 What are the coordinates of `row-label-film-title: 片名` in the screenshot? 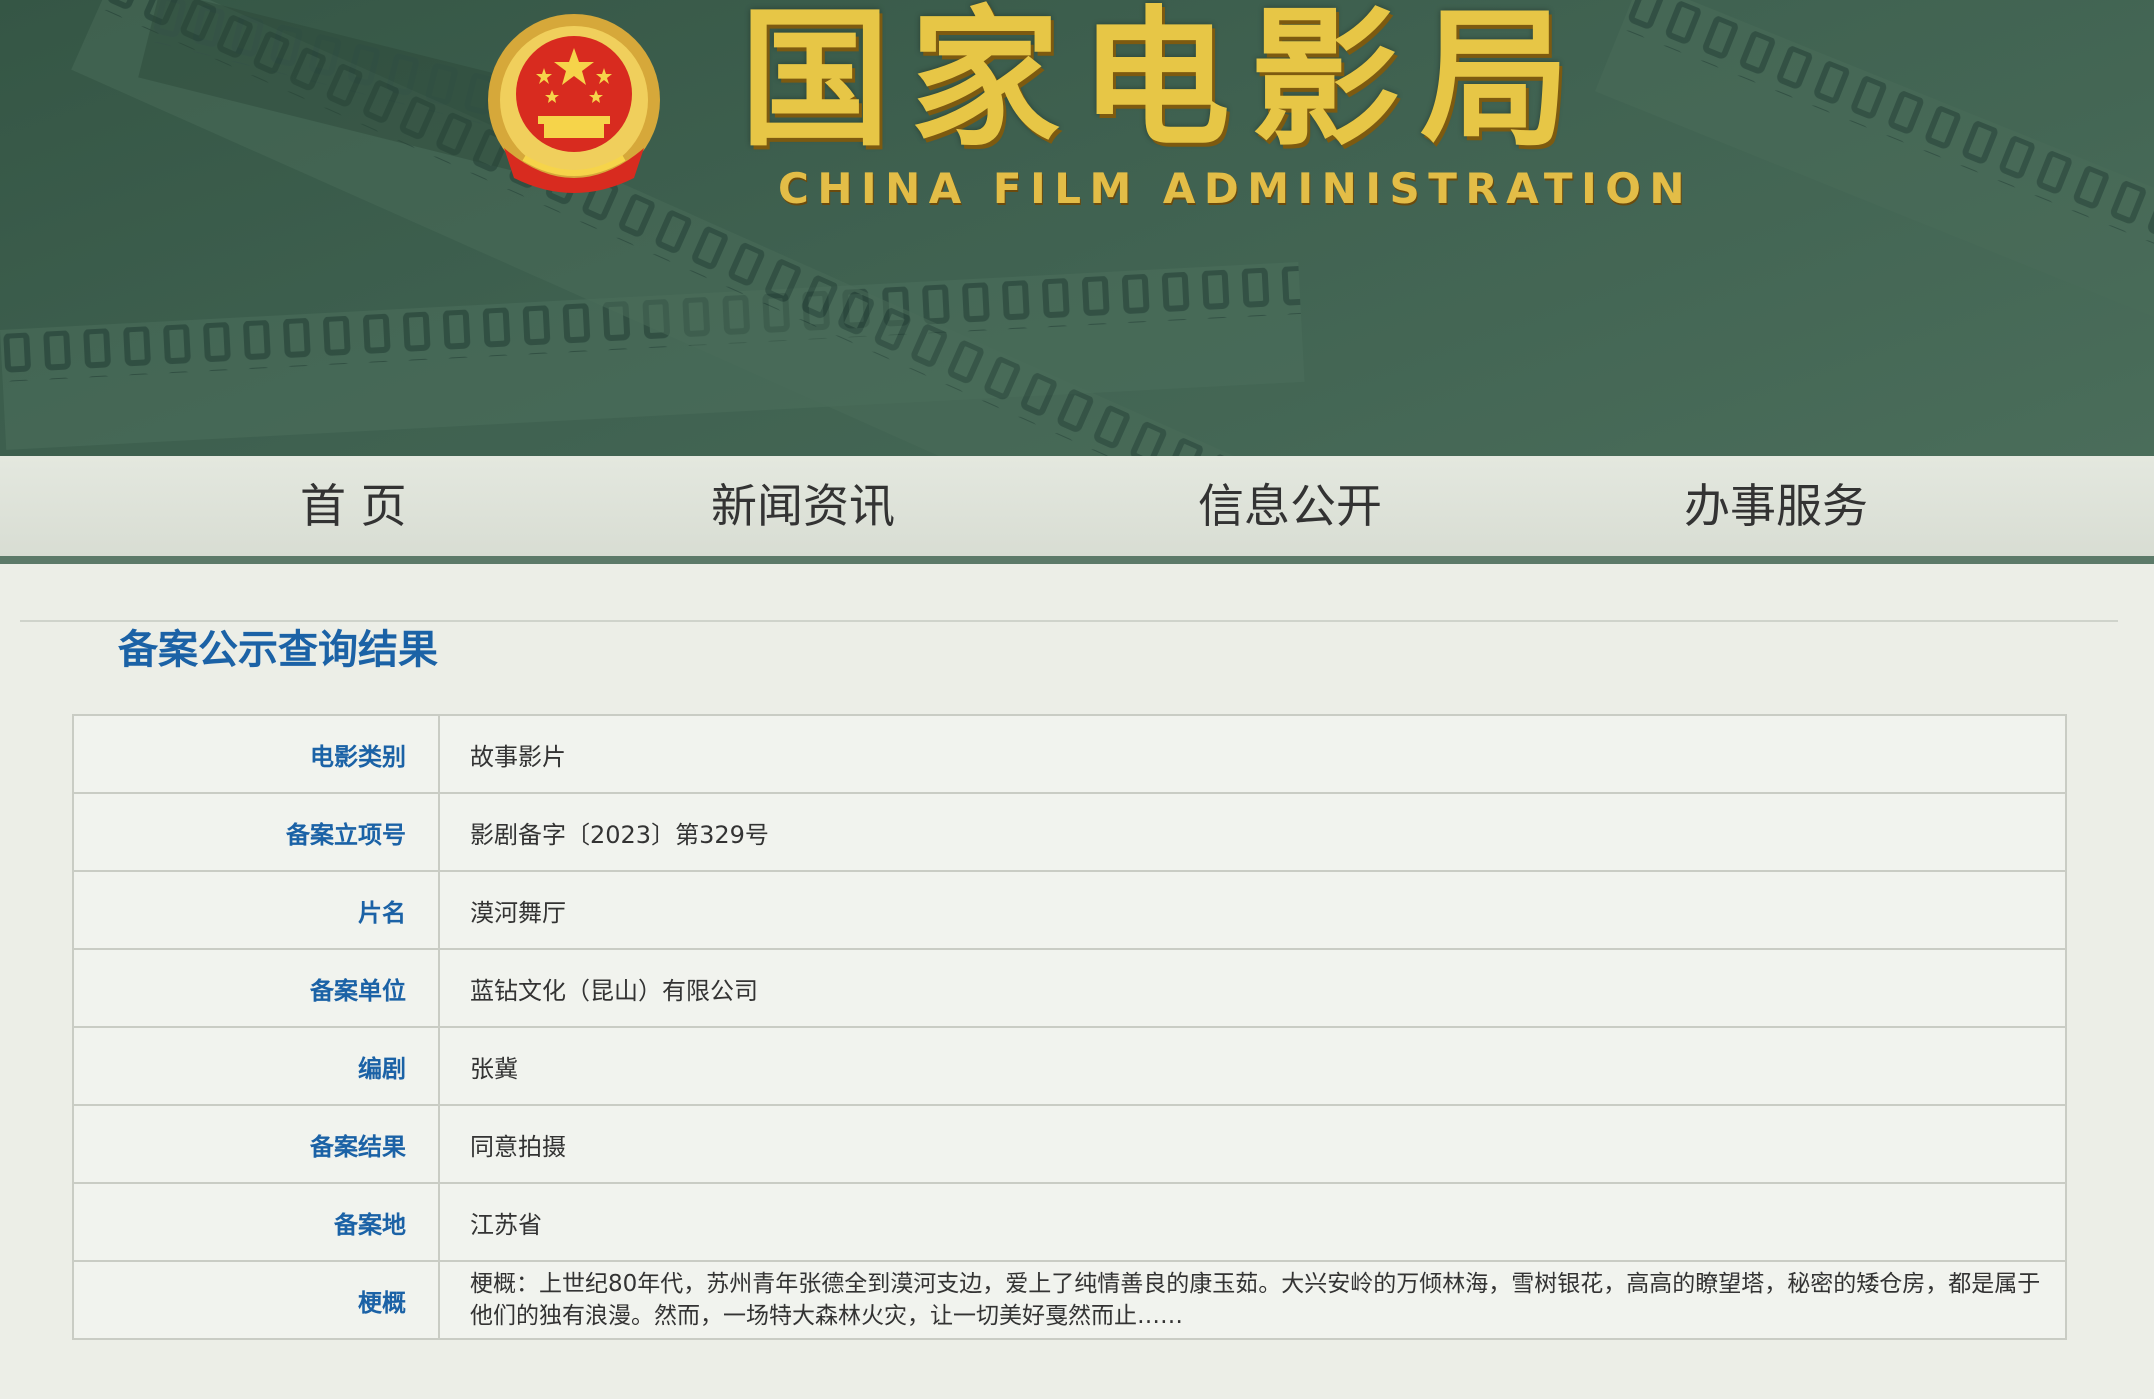 It's located at (256, 910).